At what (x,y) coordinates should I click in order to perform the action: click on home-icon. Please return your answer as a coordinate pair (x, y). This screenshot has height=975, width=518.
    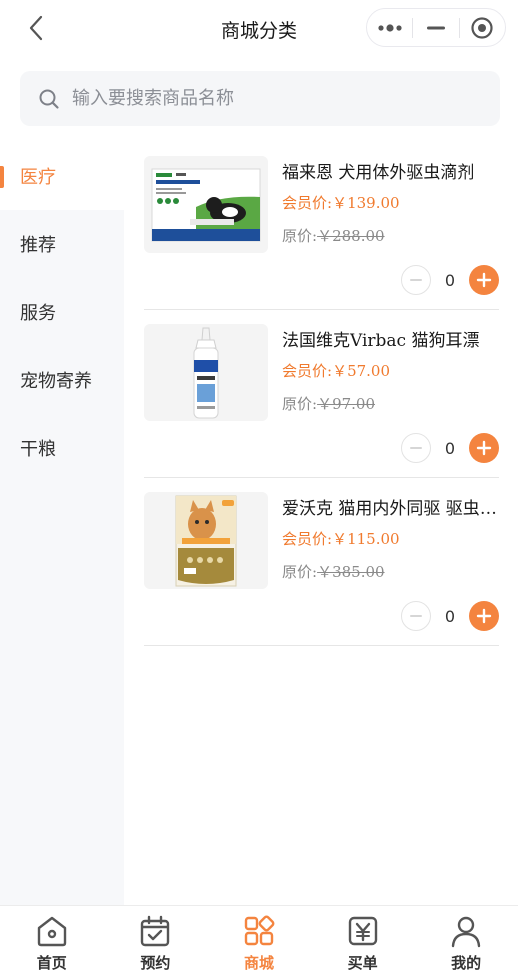
    Looking at the image, I should click on (51, 931).